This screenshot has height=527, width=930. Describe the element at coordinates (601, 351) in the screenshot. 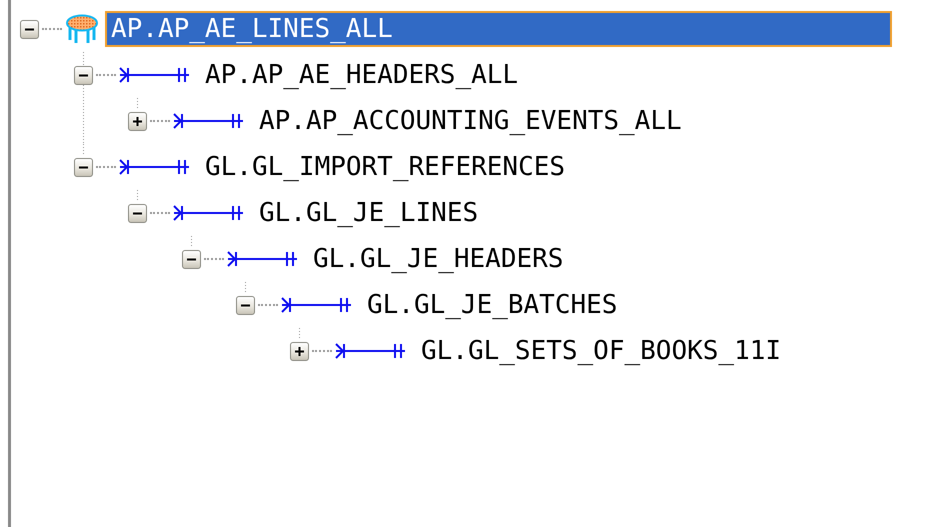

I see `tree-item: GL.GL_SETS_OF_BOOKS_11I` at that location.